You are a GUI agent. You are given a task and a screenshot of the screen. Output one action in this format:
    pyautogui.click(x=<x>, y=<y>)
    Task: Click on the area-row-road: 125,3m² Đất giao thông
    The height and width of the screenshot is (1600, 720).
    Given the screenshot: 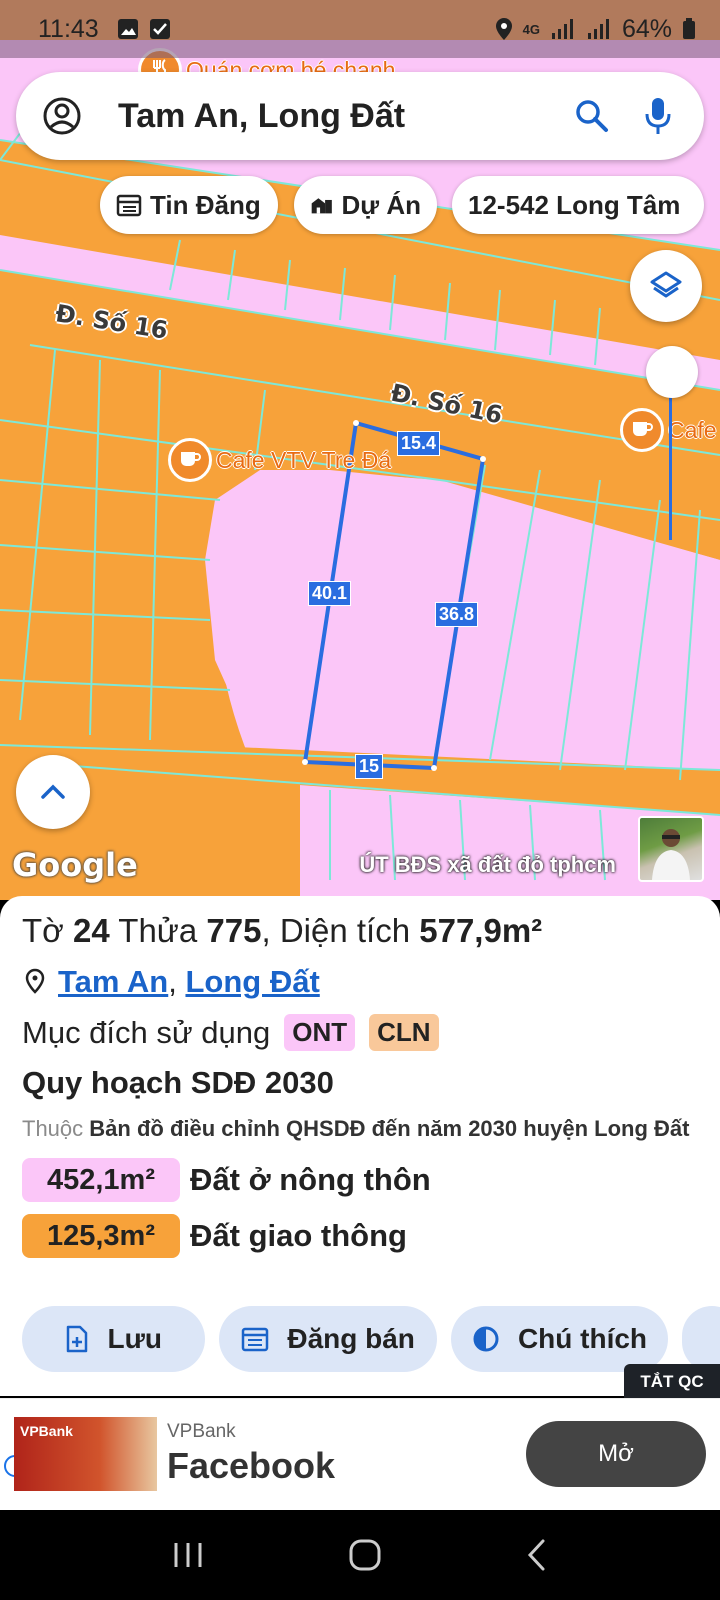 What is the action you would take?
    pyautogui.click(x=360, y=1236)
    